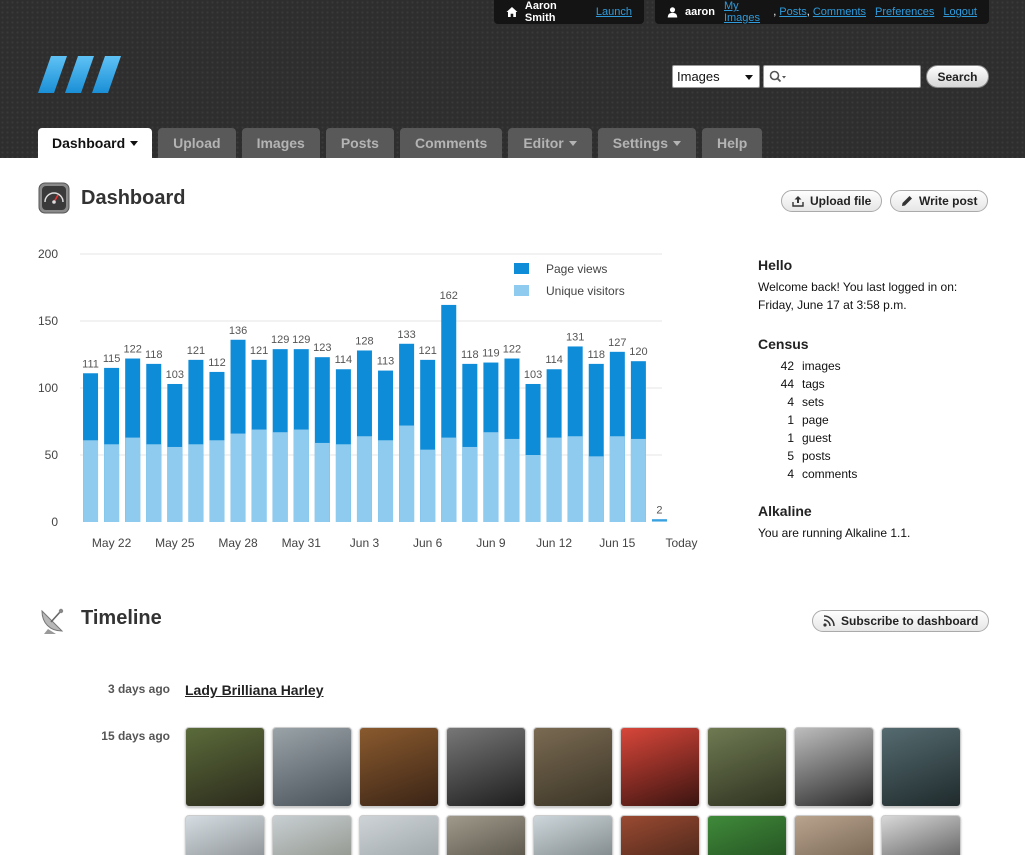 The image size is (1025, 855). I want to click on data-label: 103, so click(533, 375).